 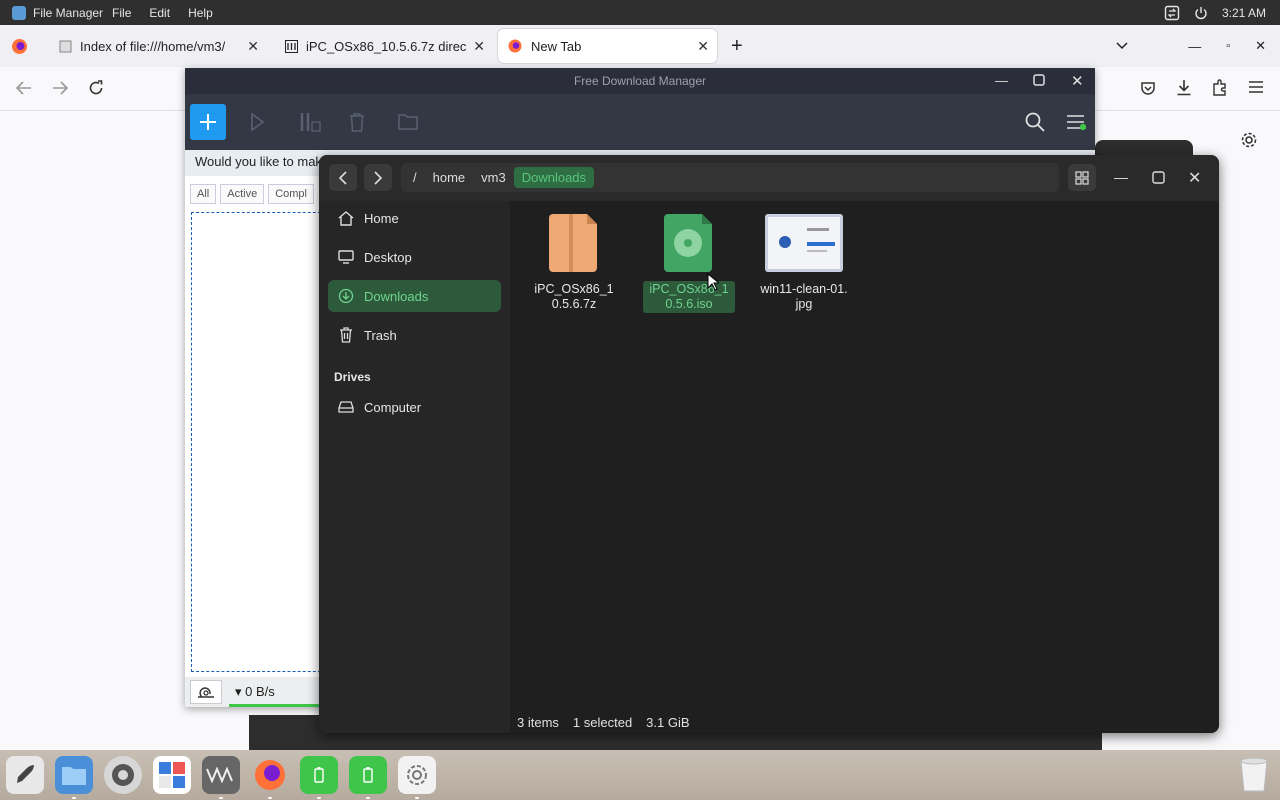 What do you see at coordinates (123, 775) in the screenshot?
I see `settings-icon` at bounding box center [123, 775].